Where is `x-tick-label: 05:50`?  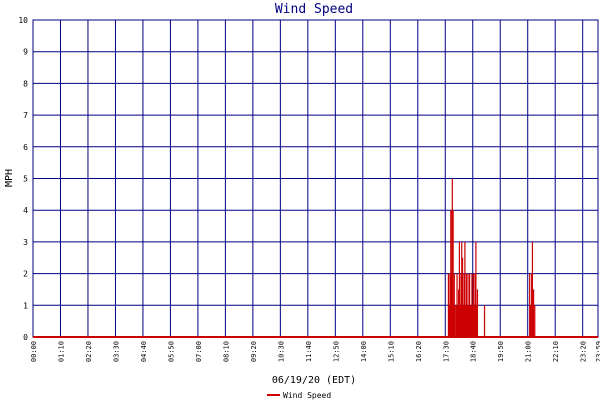 x-tick-label: 05:50 is located at coordinates (171, 351).